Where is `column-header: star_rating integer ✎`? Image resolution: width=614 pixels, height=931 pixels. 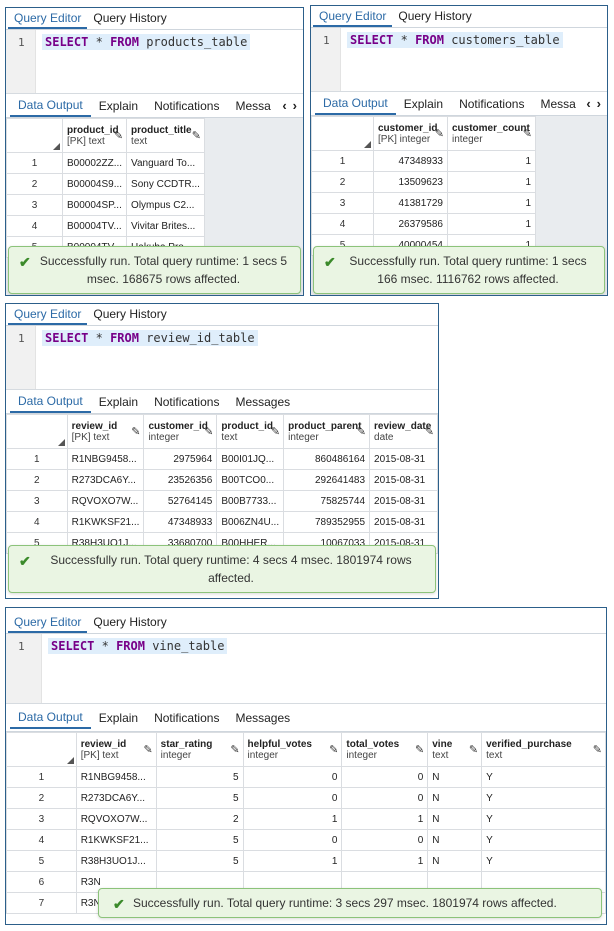
column-header: star_rating integer ✎ is located at coordinates (199, 749).